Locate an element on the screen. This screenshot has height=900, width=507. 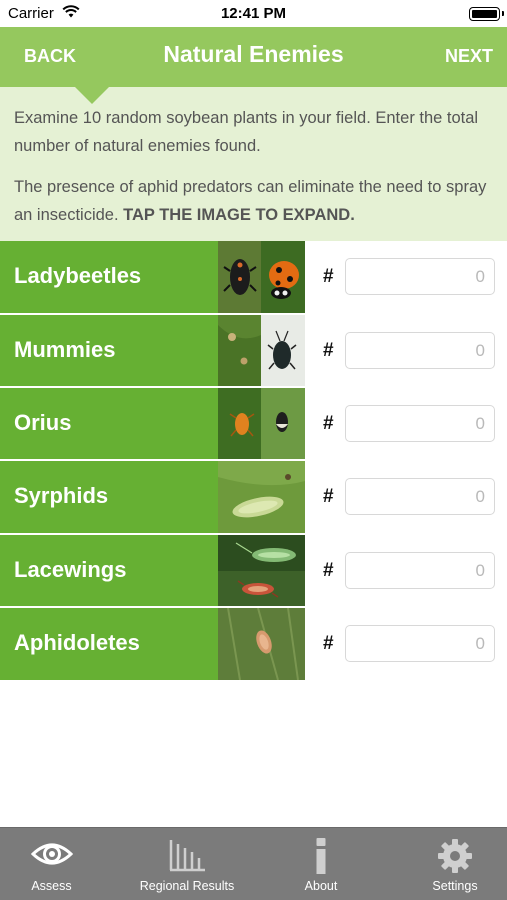
enemy-row-ladybeetles: Ladybeetles # is located at coordinates (253, 277).